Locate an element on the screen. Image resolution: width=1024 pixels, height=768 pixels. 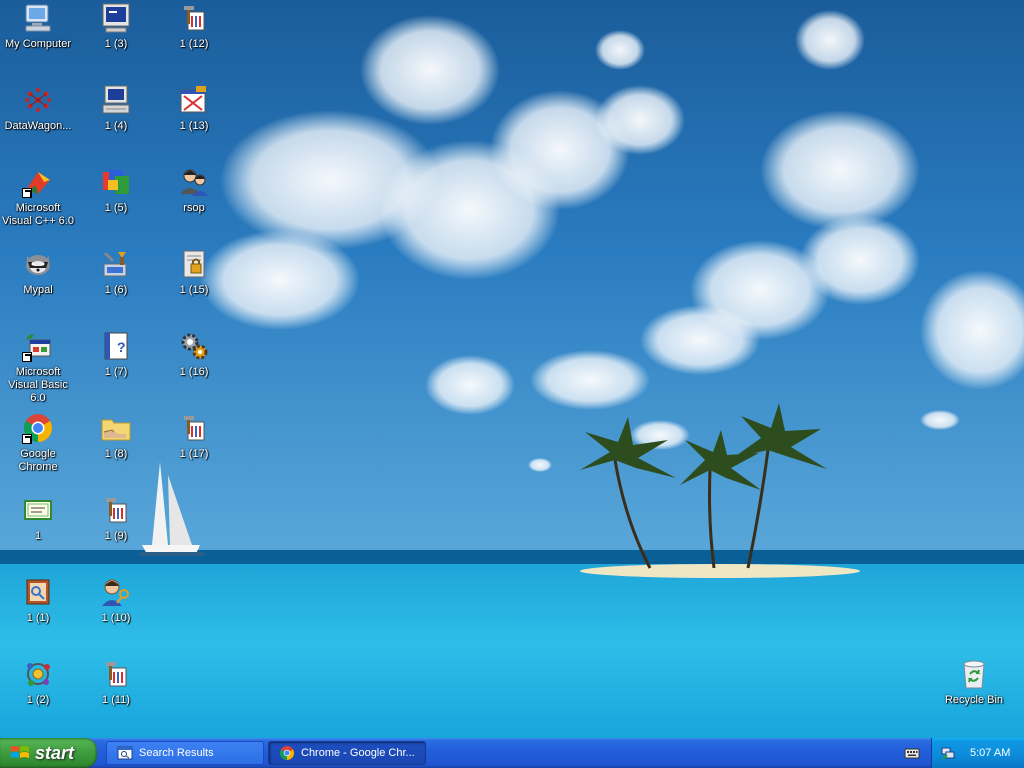
search-results-icon is located at coordinates (125, 753).